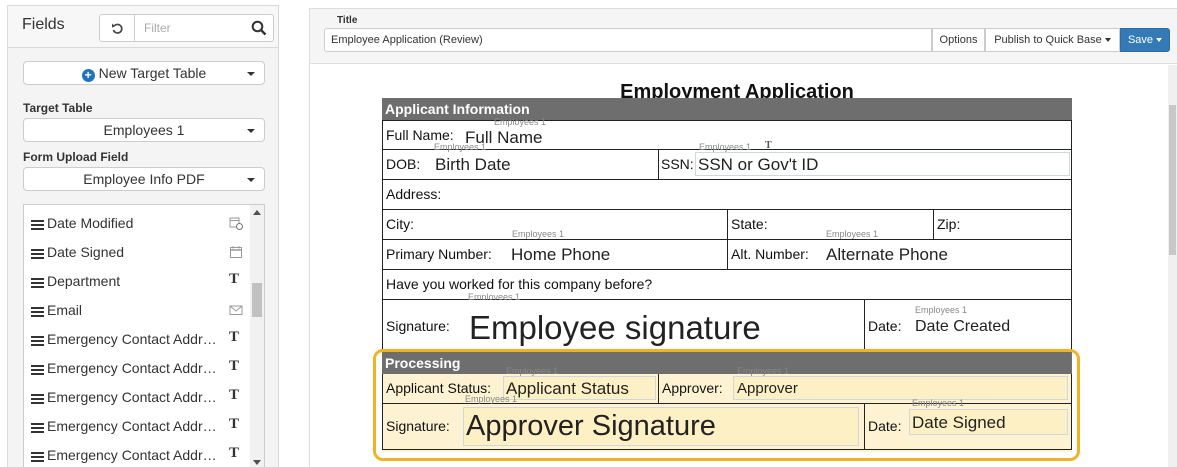 The width and height of the screenshot is (1177, 467). What do you see at coordinates (887, 255) in the screenshot?
I see `alternate-phone-field: Alternate Phone` at bounding box center [887, 255].